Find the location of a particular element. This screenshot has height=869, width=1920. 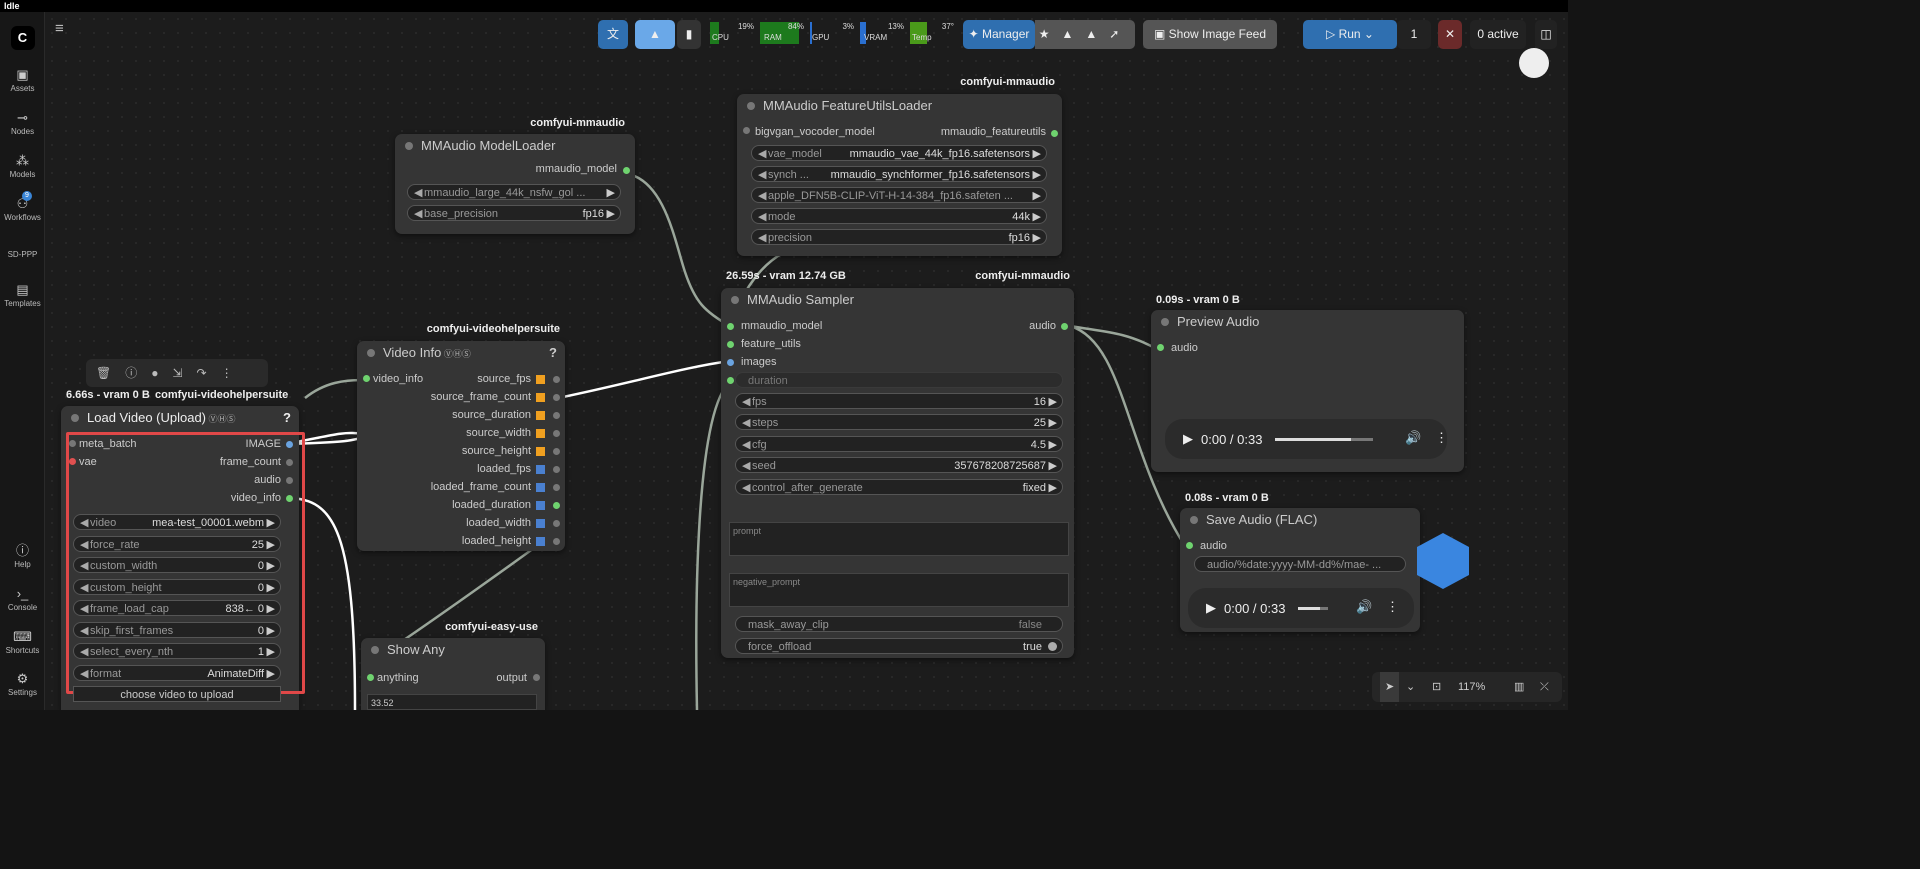

sidebar-item-templates: ▤ Templates is located at coordinates (22, 294).